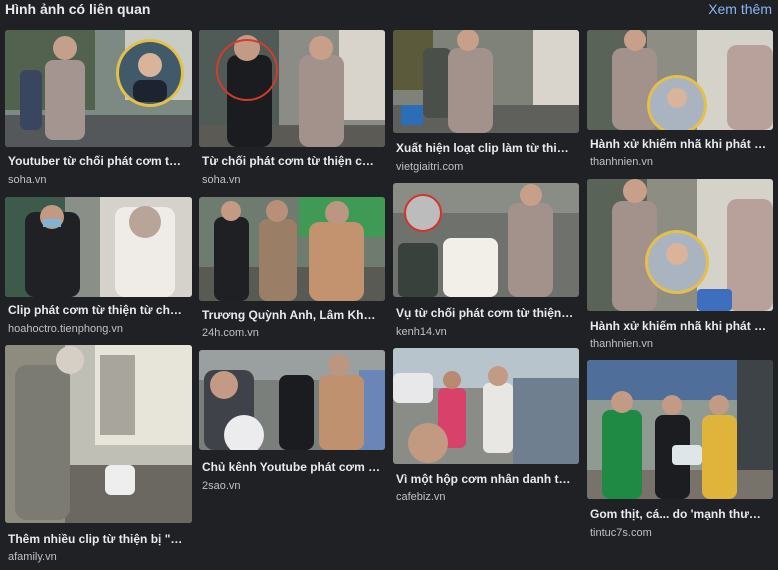  Describe the element at coordinates (621, 533) in the screenshot. I see `result-source: tintuc7s.com` at that location.